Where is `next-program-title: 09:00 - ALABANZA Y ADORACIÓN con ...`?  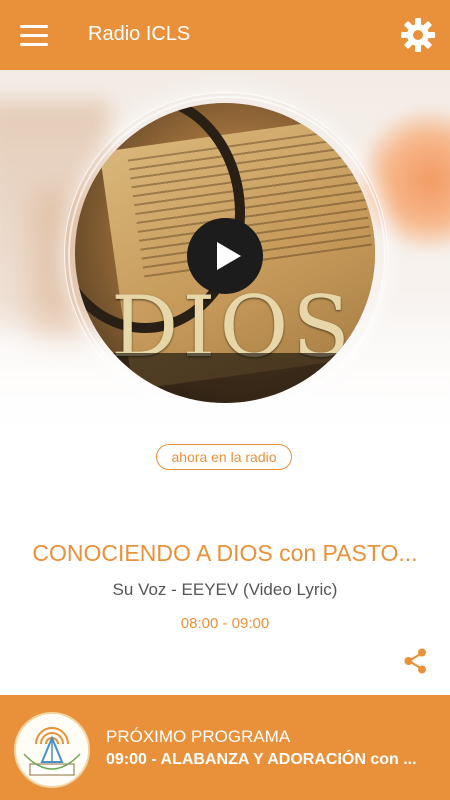
next-program-title: 09:00 - ALABANZA Y ADORACIÓN con ... is located at coordinates (261, 759).